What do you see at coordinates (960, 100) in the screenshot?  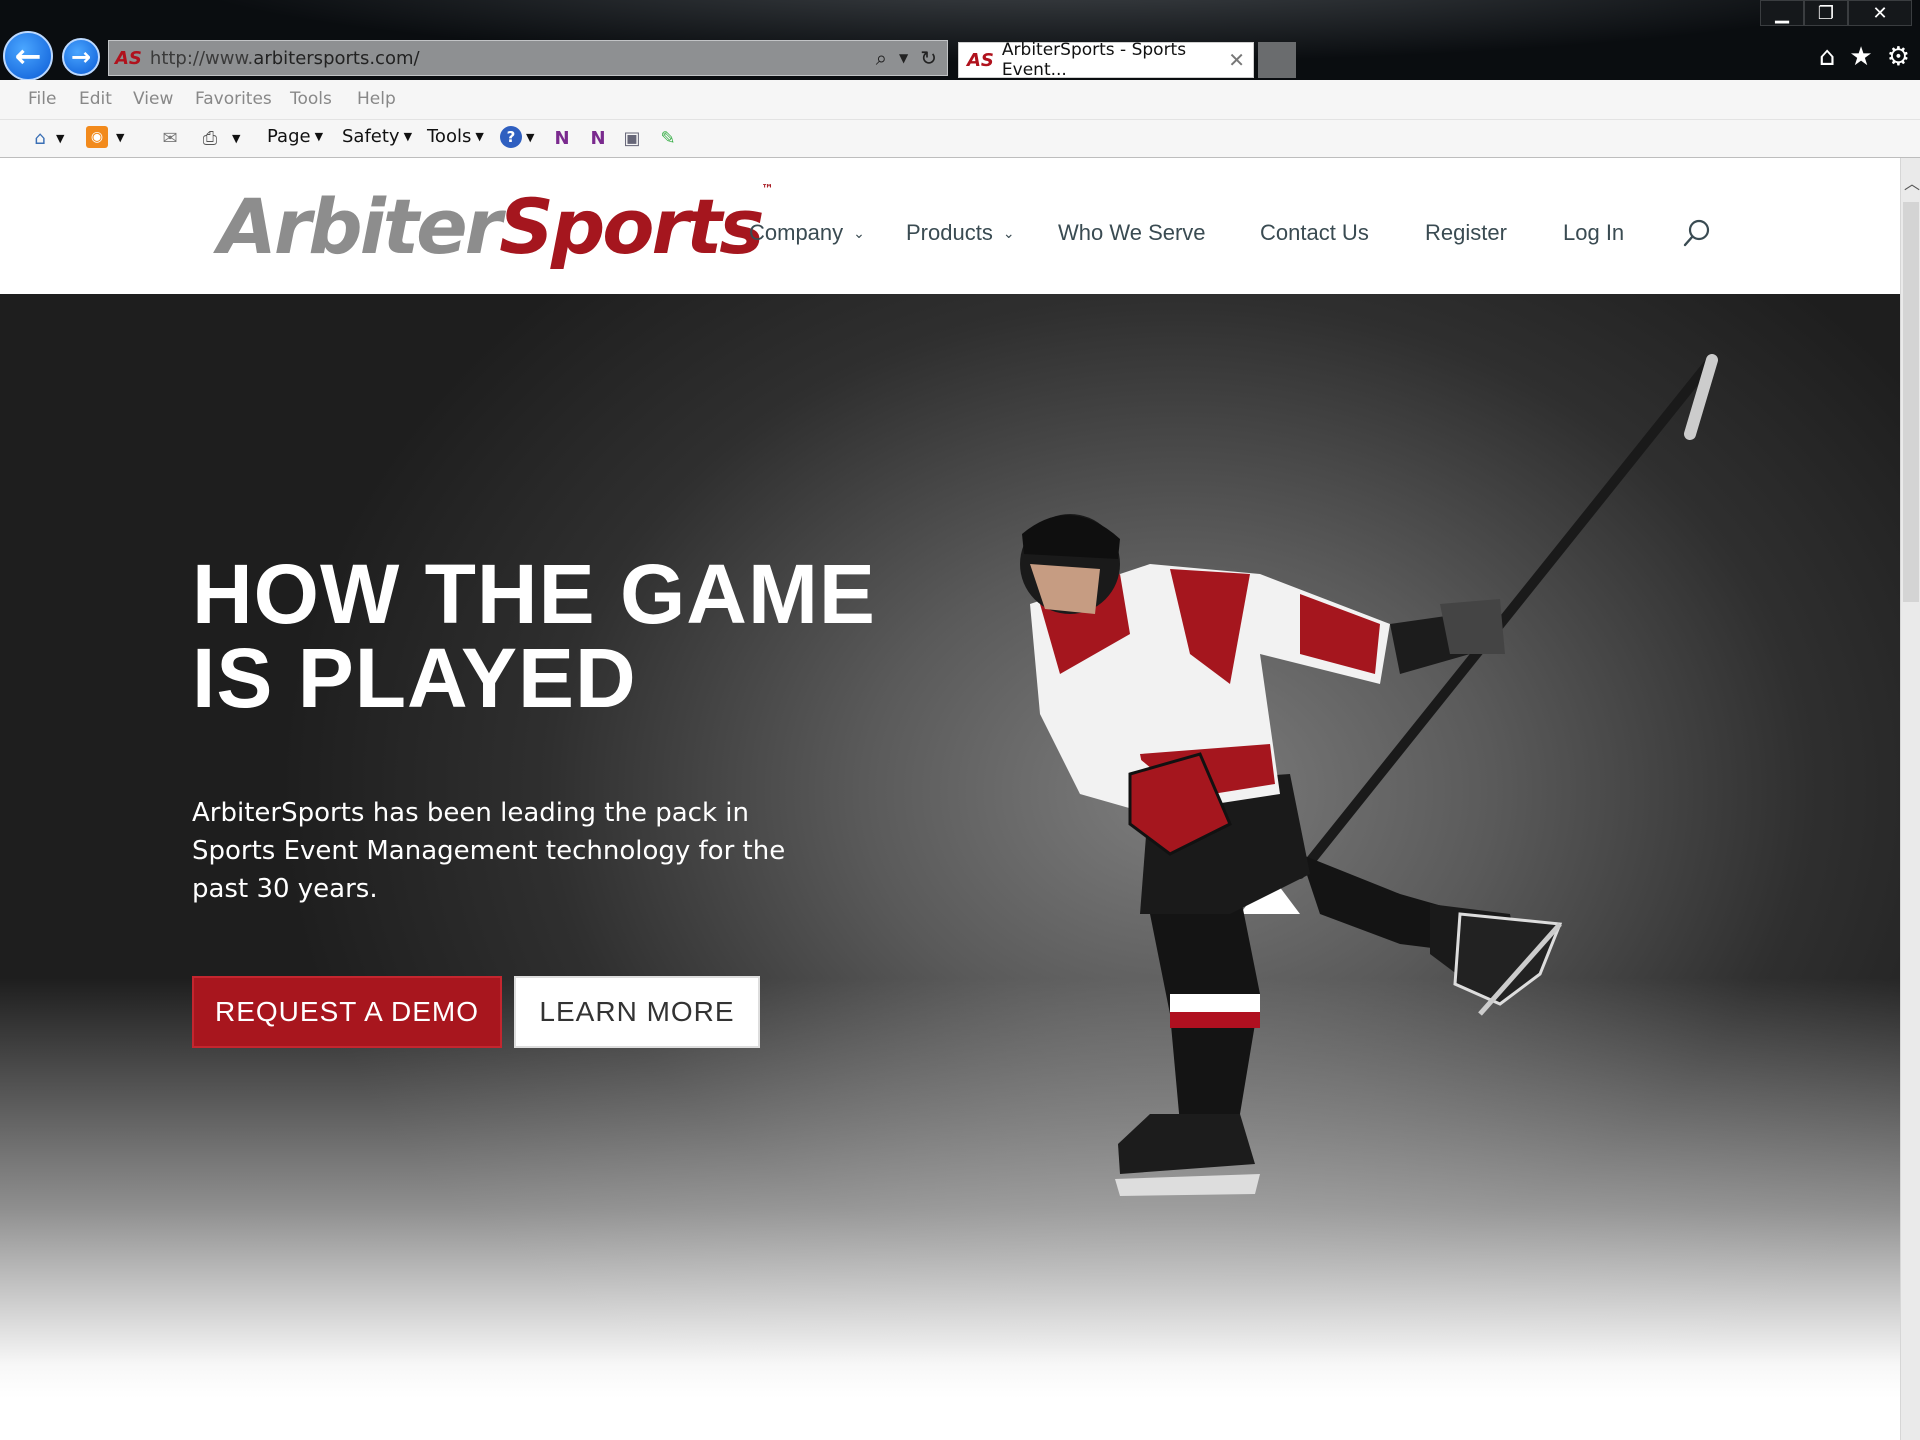 I see `menu-bar: File Edit View Favorites Tools Help` at bounding box center [960, 100].